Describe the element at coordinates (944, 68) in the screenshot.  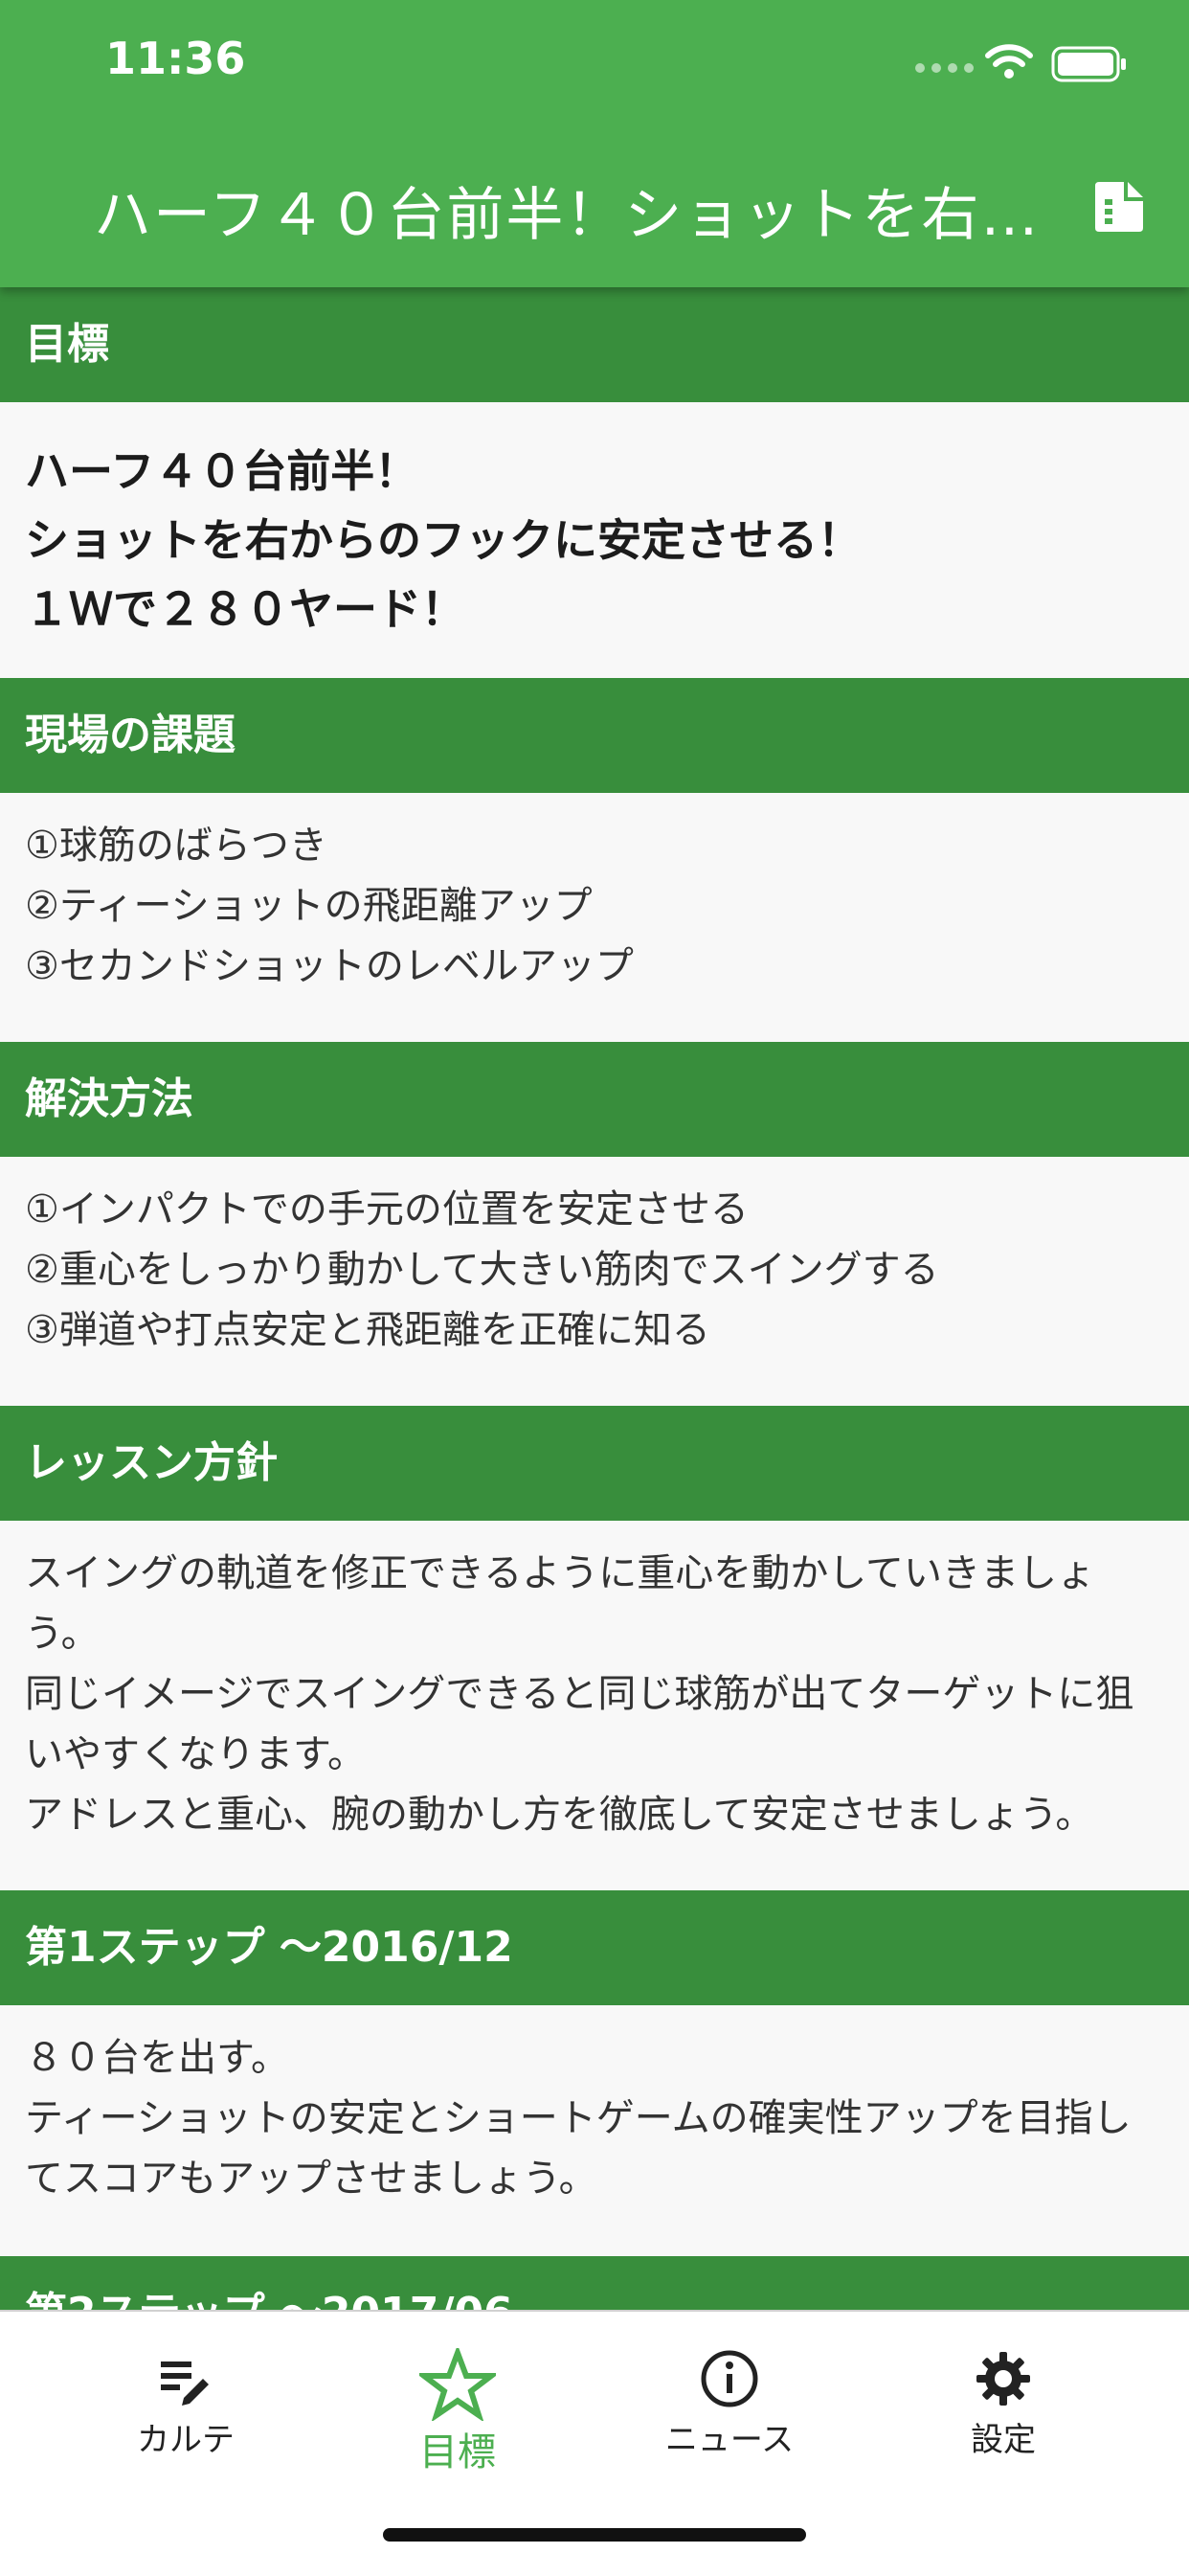
I see `cellular-signal-icon` at that location.